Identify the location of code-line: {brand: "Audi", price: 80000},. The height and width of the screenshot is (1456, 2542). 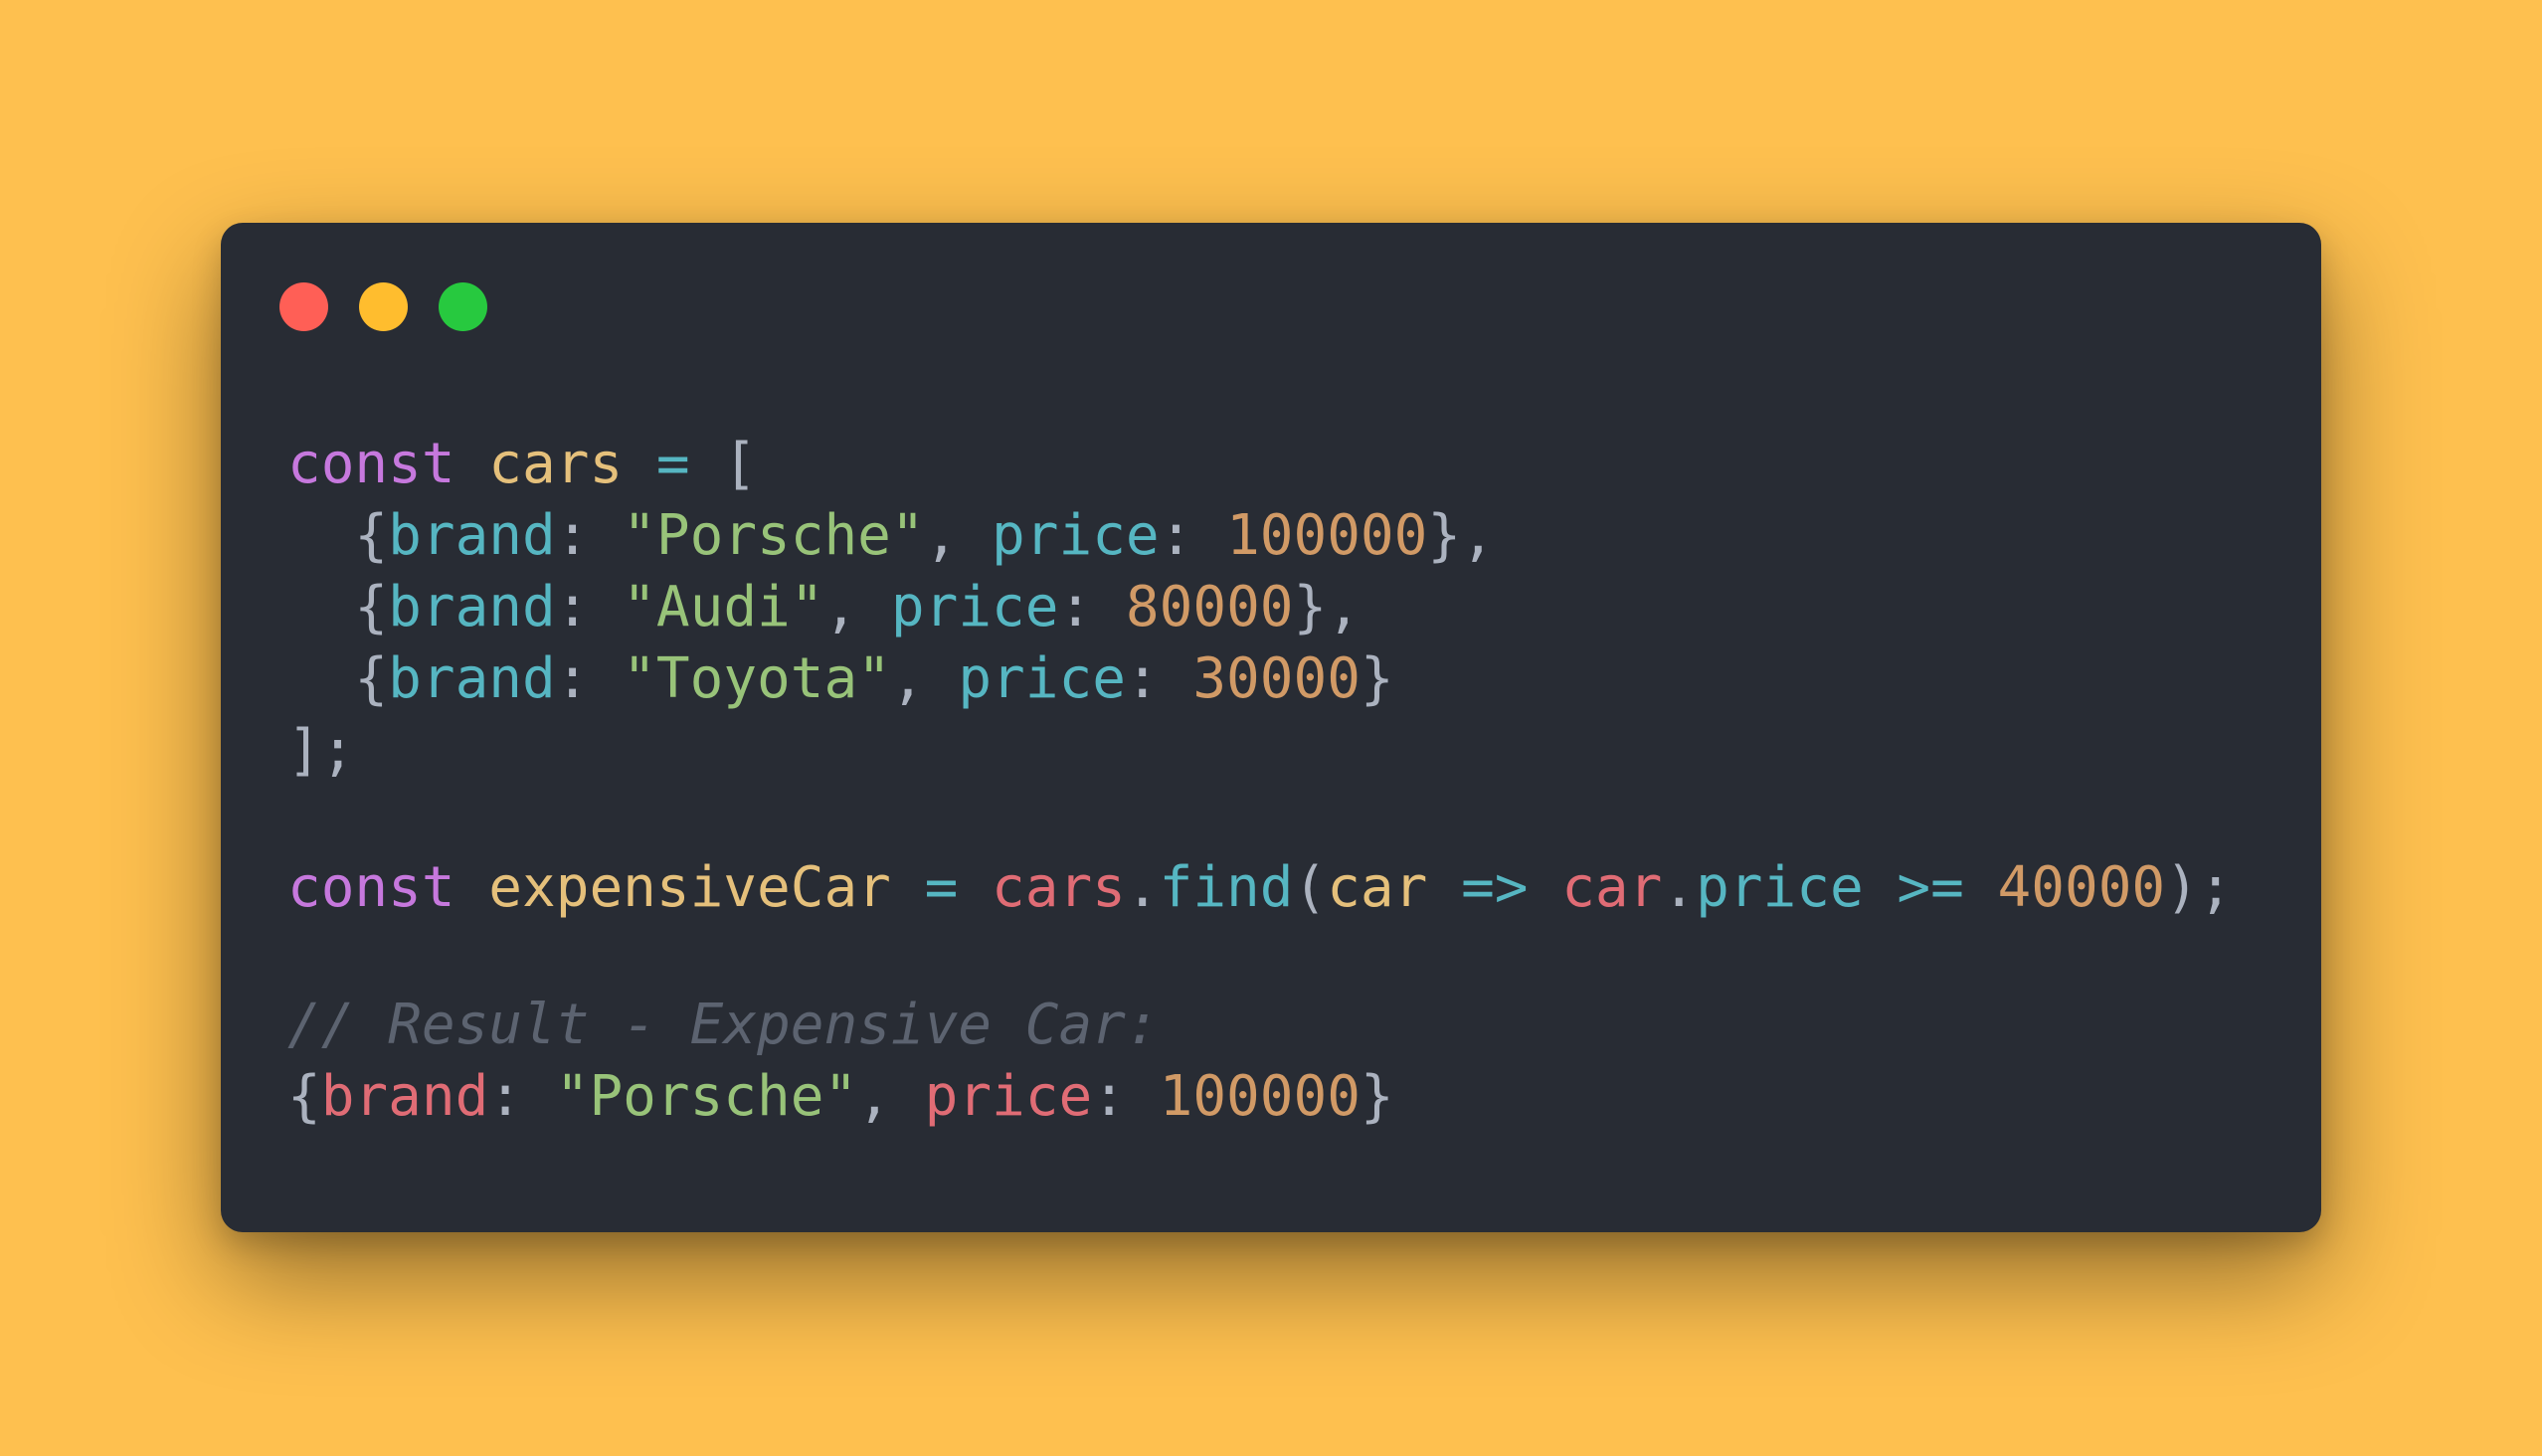
(1260, 607).